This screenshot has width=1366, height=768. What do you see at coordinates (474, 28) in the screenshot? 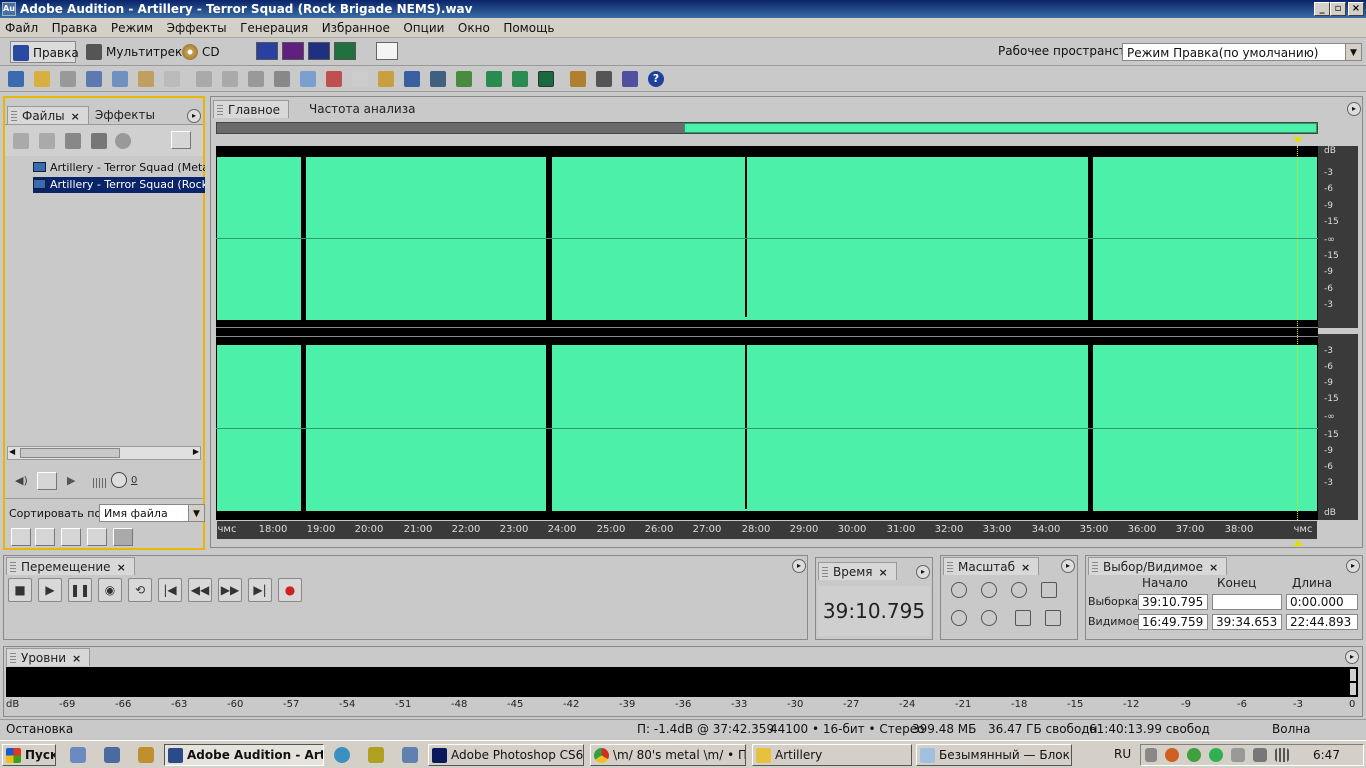
I see `menu-window: Окно` at bounding box center [474, 28].